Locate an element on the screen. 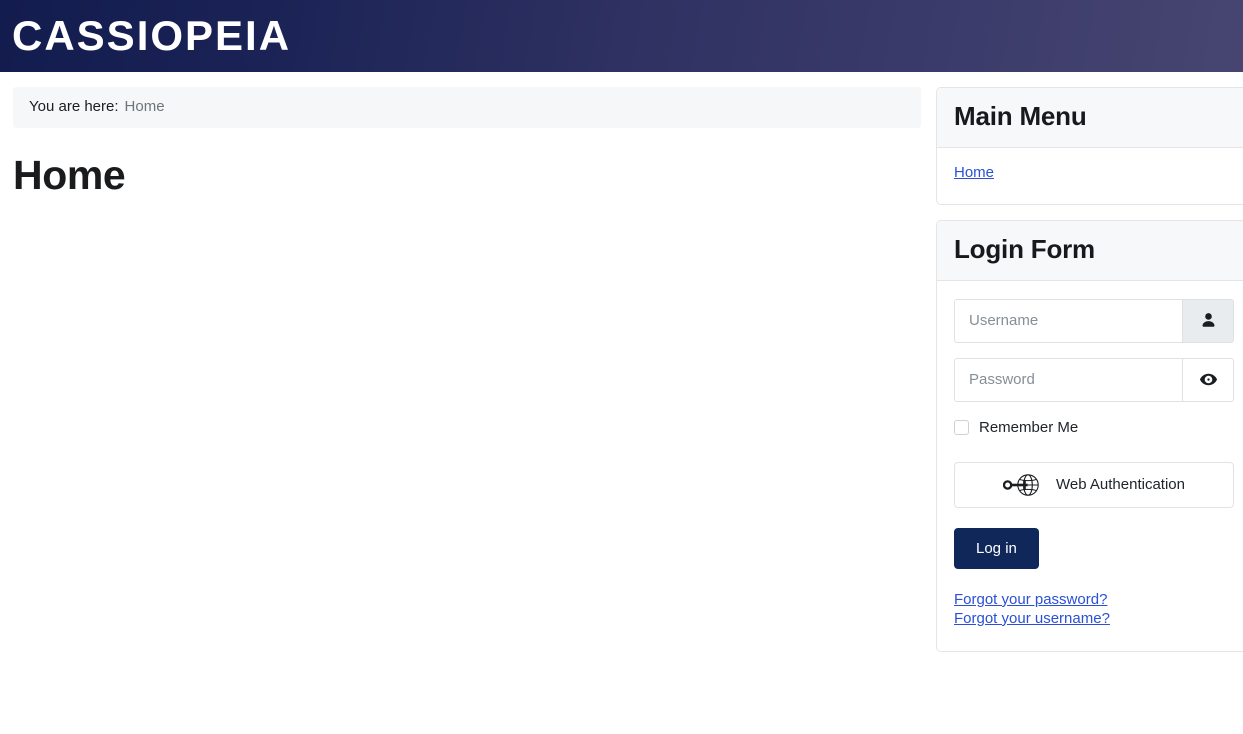 The width and height of the screenshot is (1243, 734). login-form-header: Login Form is located at coordinates (1090, 250).